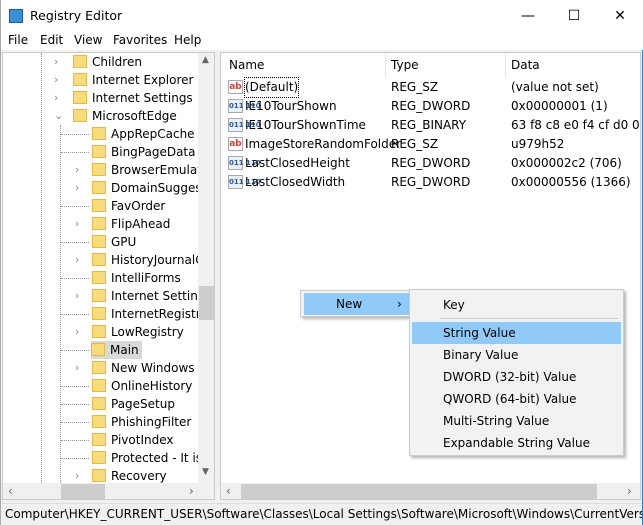  I want to click on submenu-item: Multi-String Value, so click(516, 421).